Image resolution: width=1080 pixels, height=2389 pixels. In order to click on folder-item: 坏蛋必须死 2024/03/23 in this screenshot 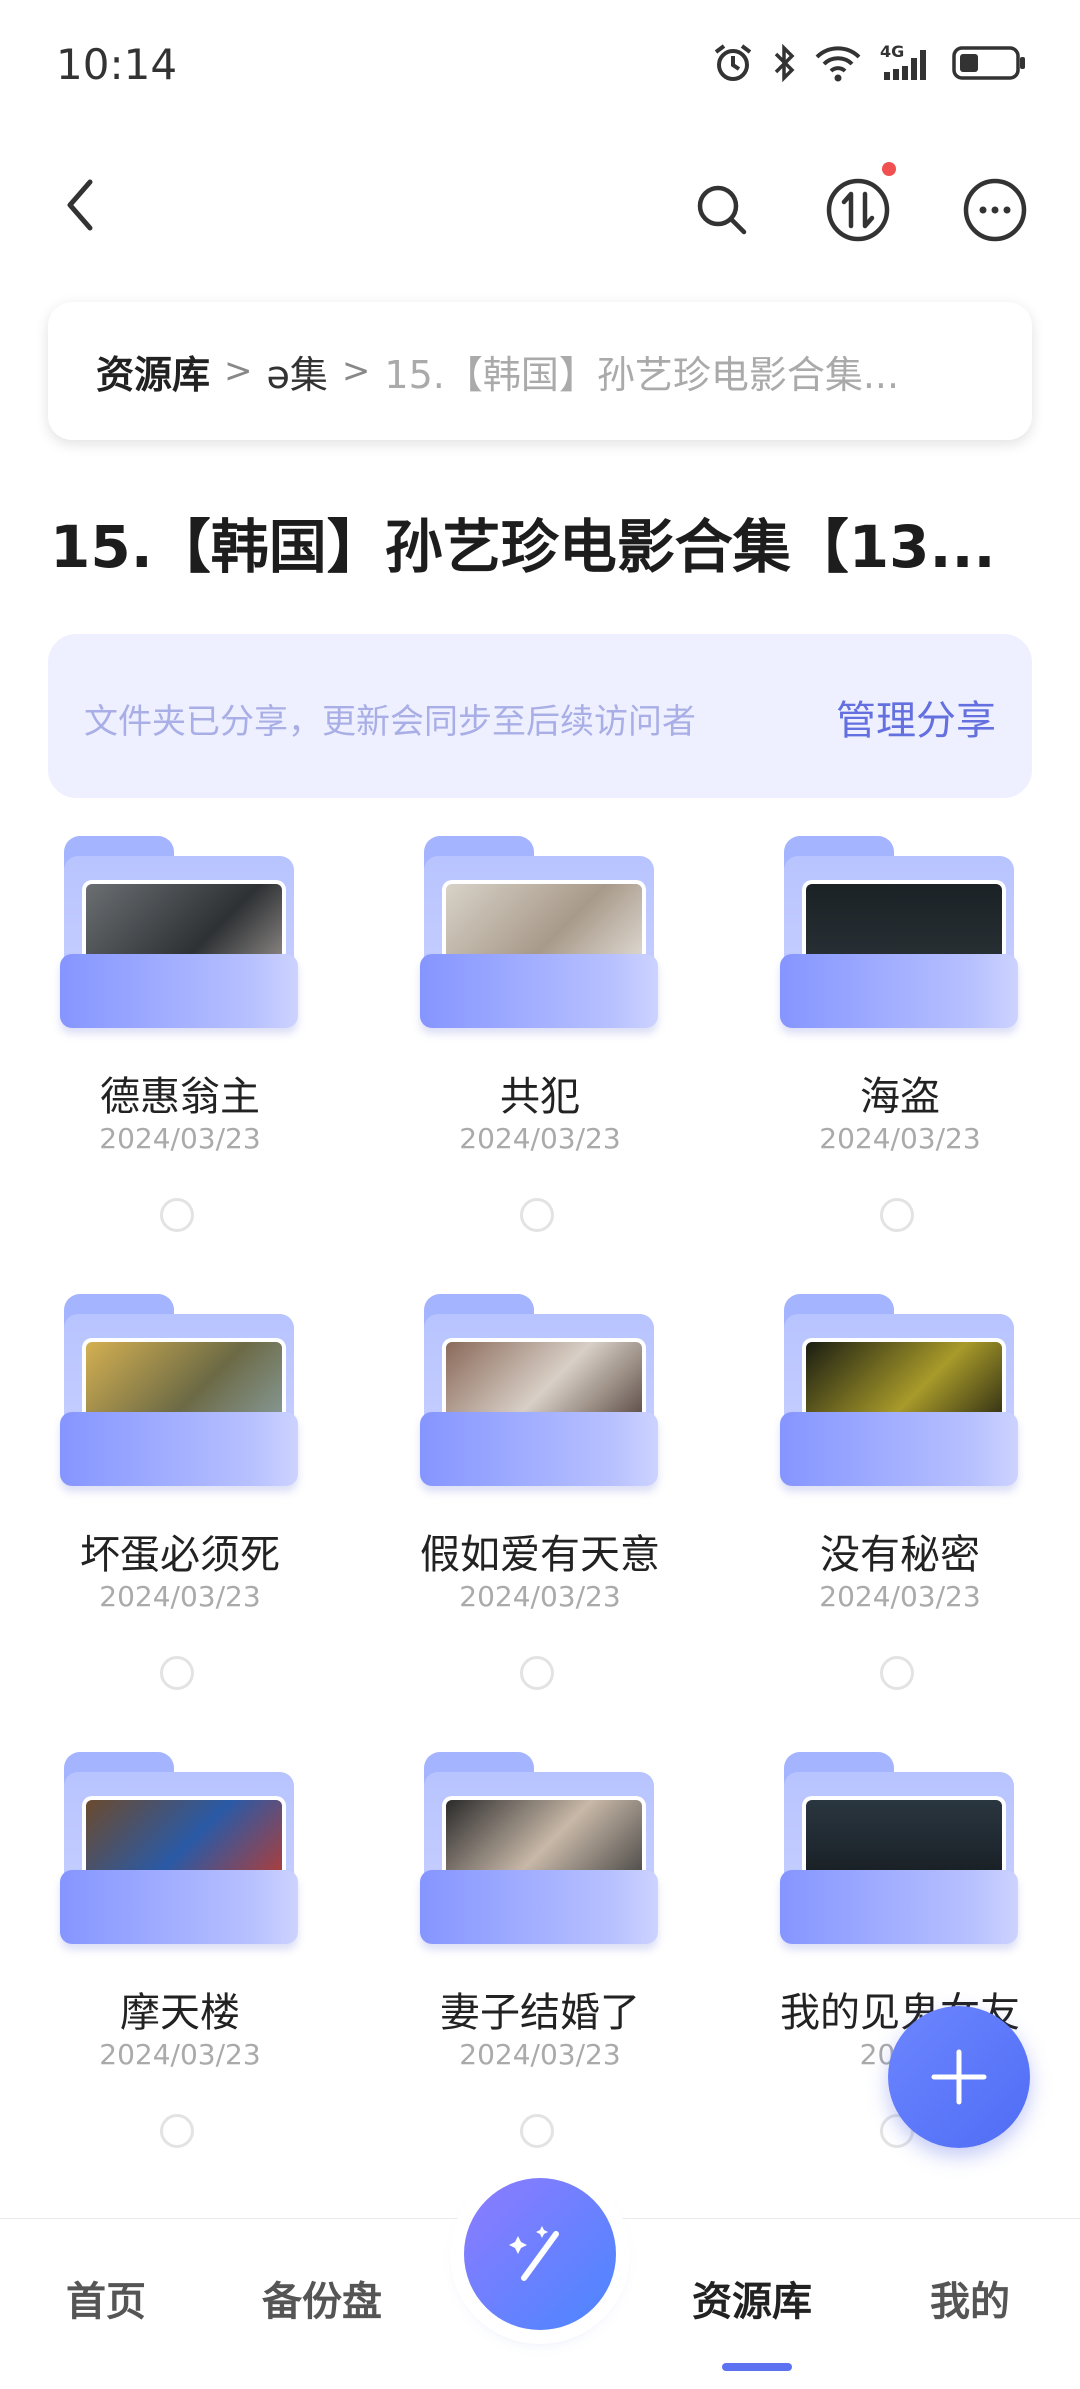, I will do `click(180, 1507)`.